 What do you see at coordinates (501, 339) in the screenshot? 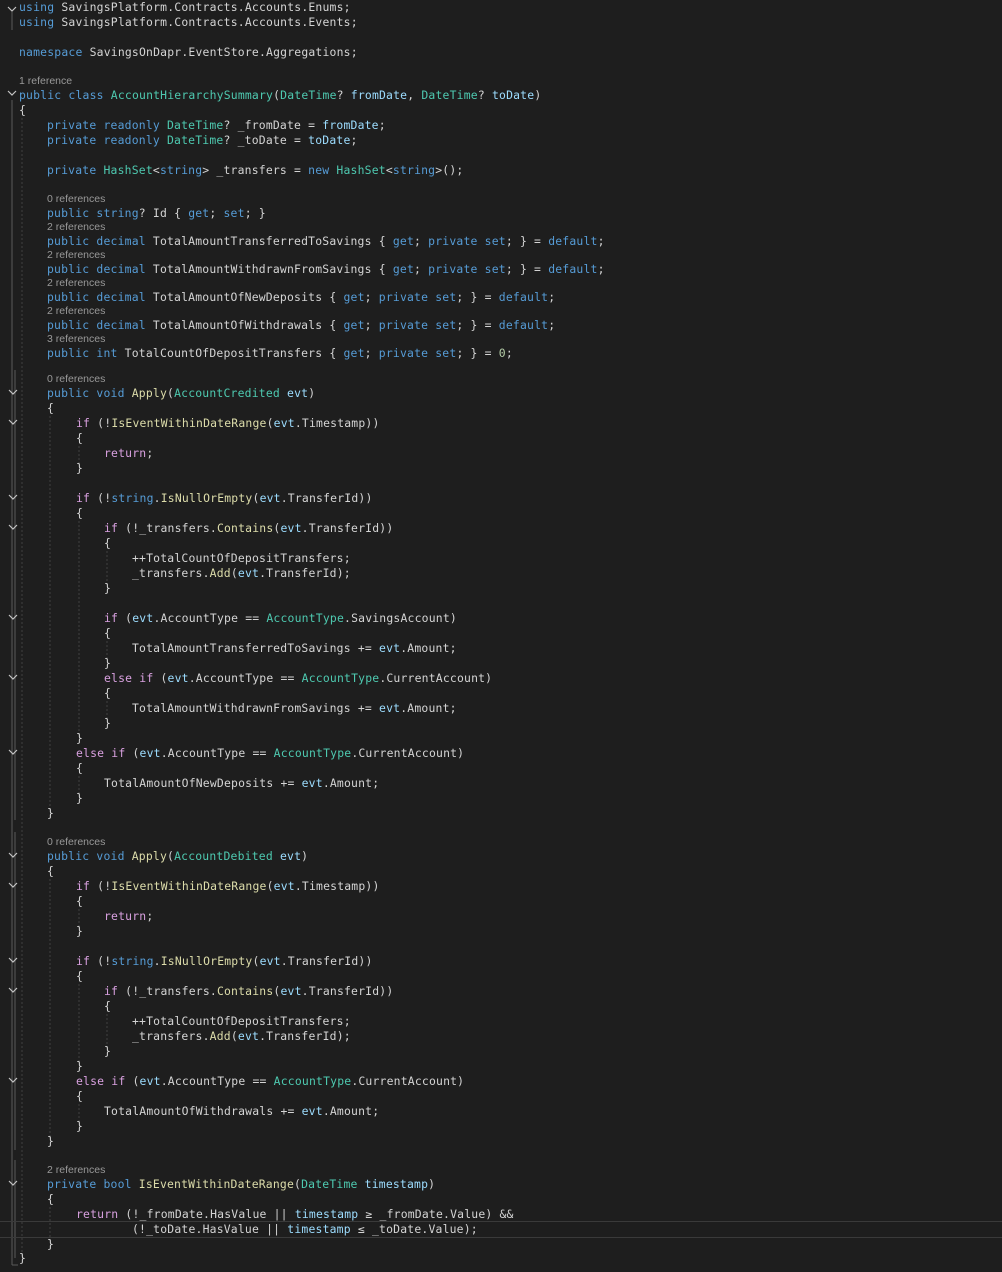
I see `codelens-references: 3 references` at bounding box center [501, 339].